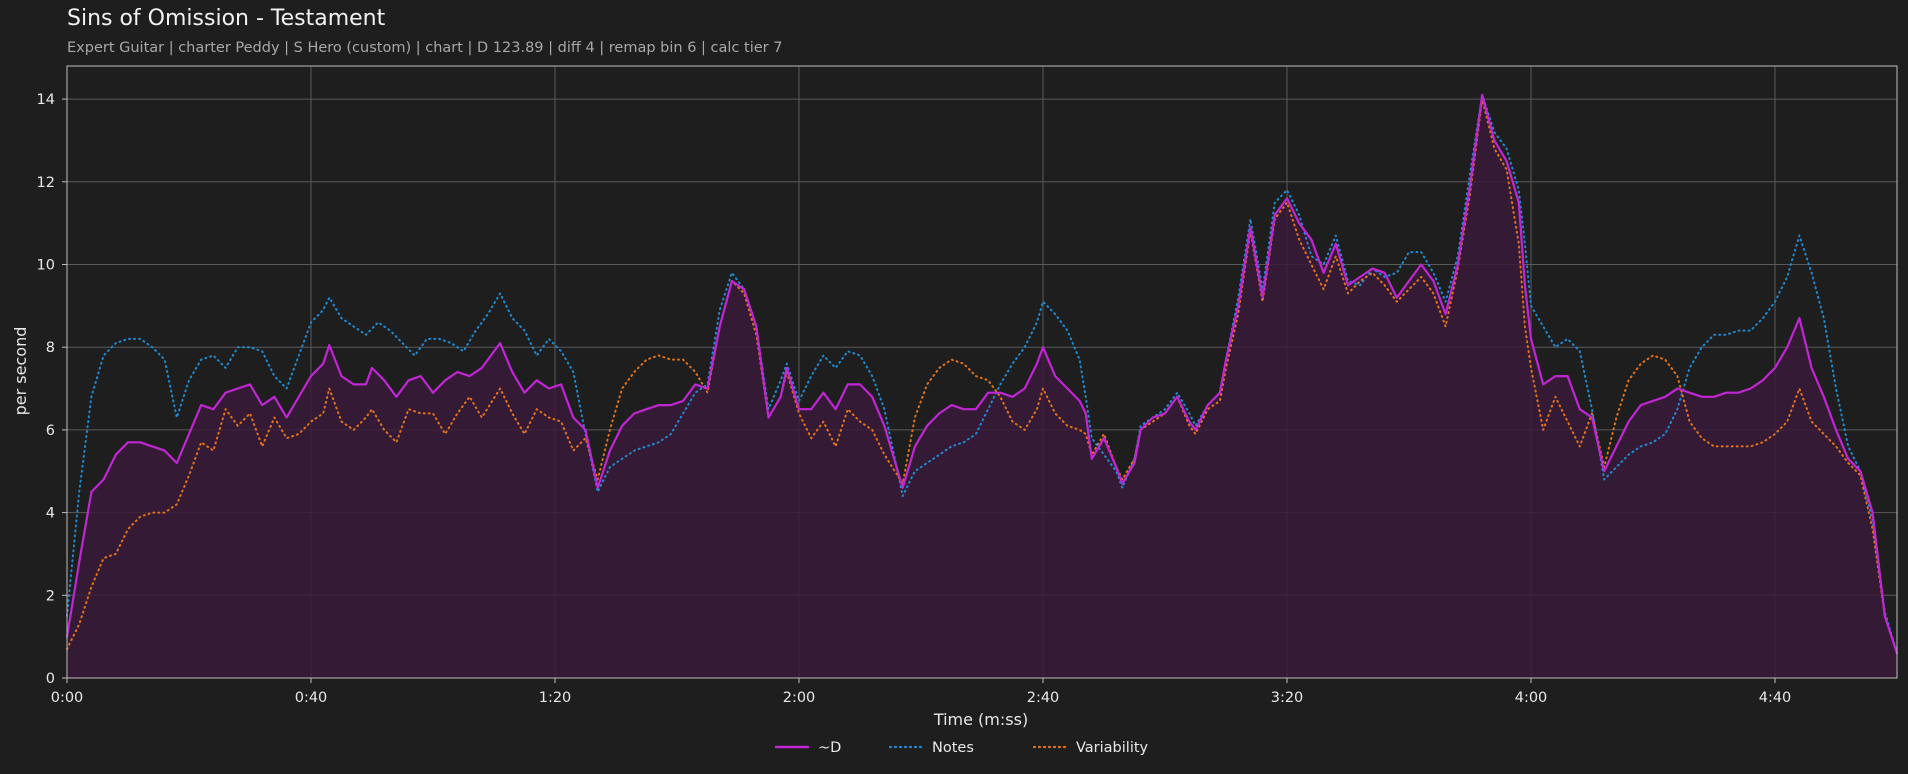  I want to click on x-axis-ticks: 0:00 0:40 1:20 2:00 2:40 3:20 4:00 4:40, so click(921, 692).